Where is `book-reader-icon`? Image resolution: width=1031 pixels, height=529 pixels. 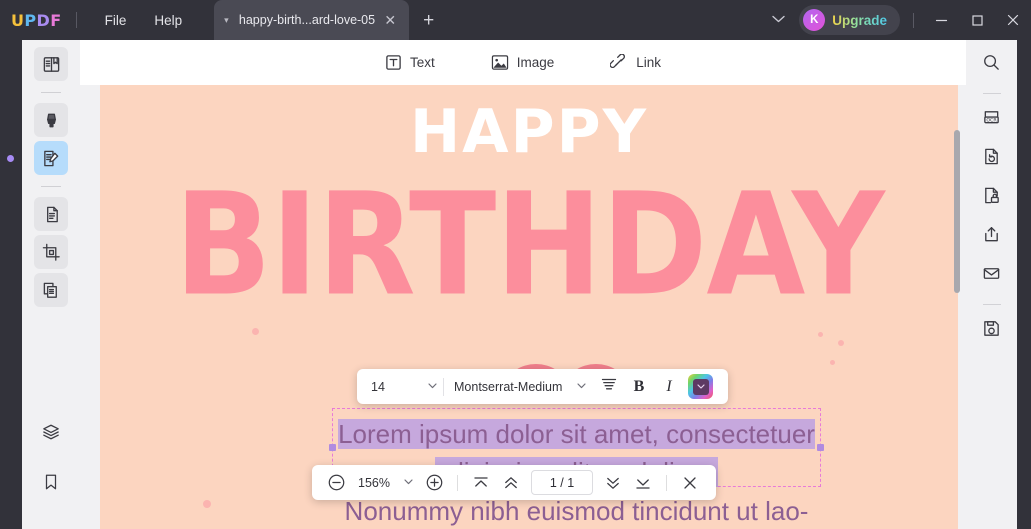 book-reader-icon is located at coordinates (51, 64).